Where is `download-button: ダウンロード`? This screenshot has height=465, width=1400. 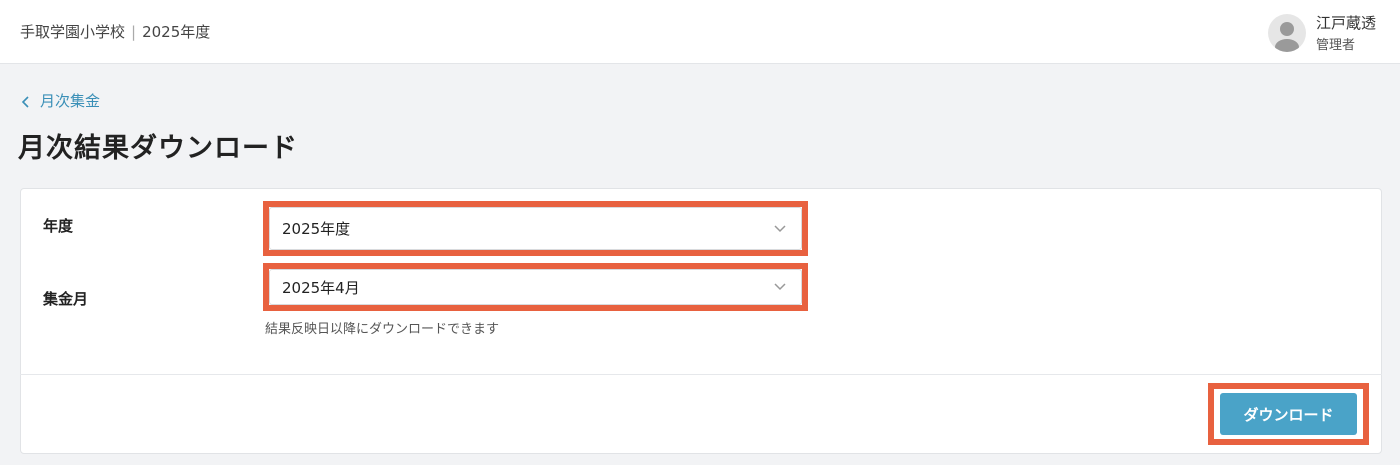
download-button: ダウンロード is located at coordinates (1288, 414).